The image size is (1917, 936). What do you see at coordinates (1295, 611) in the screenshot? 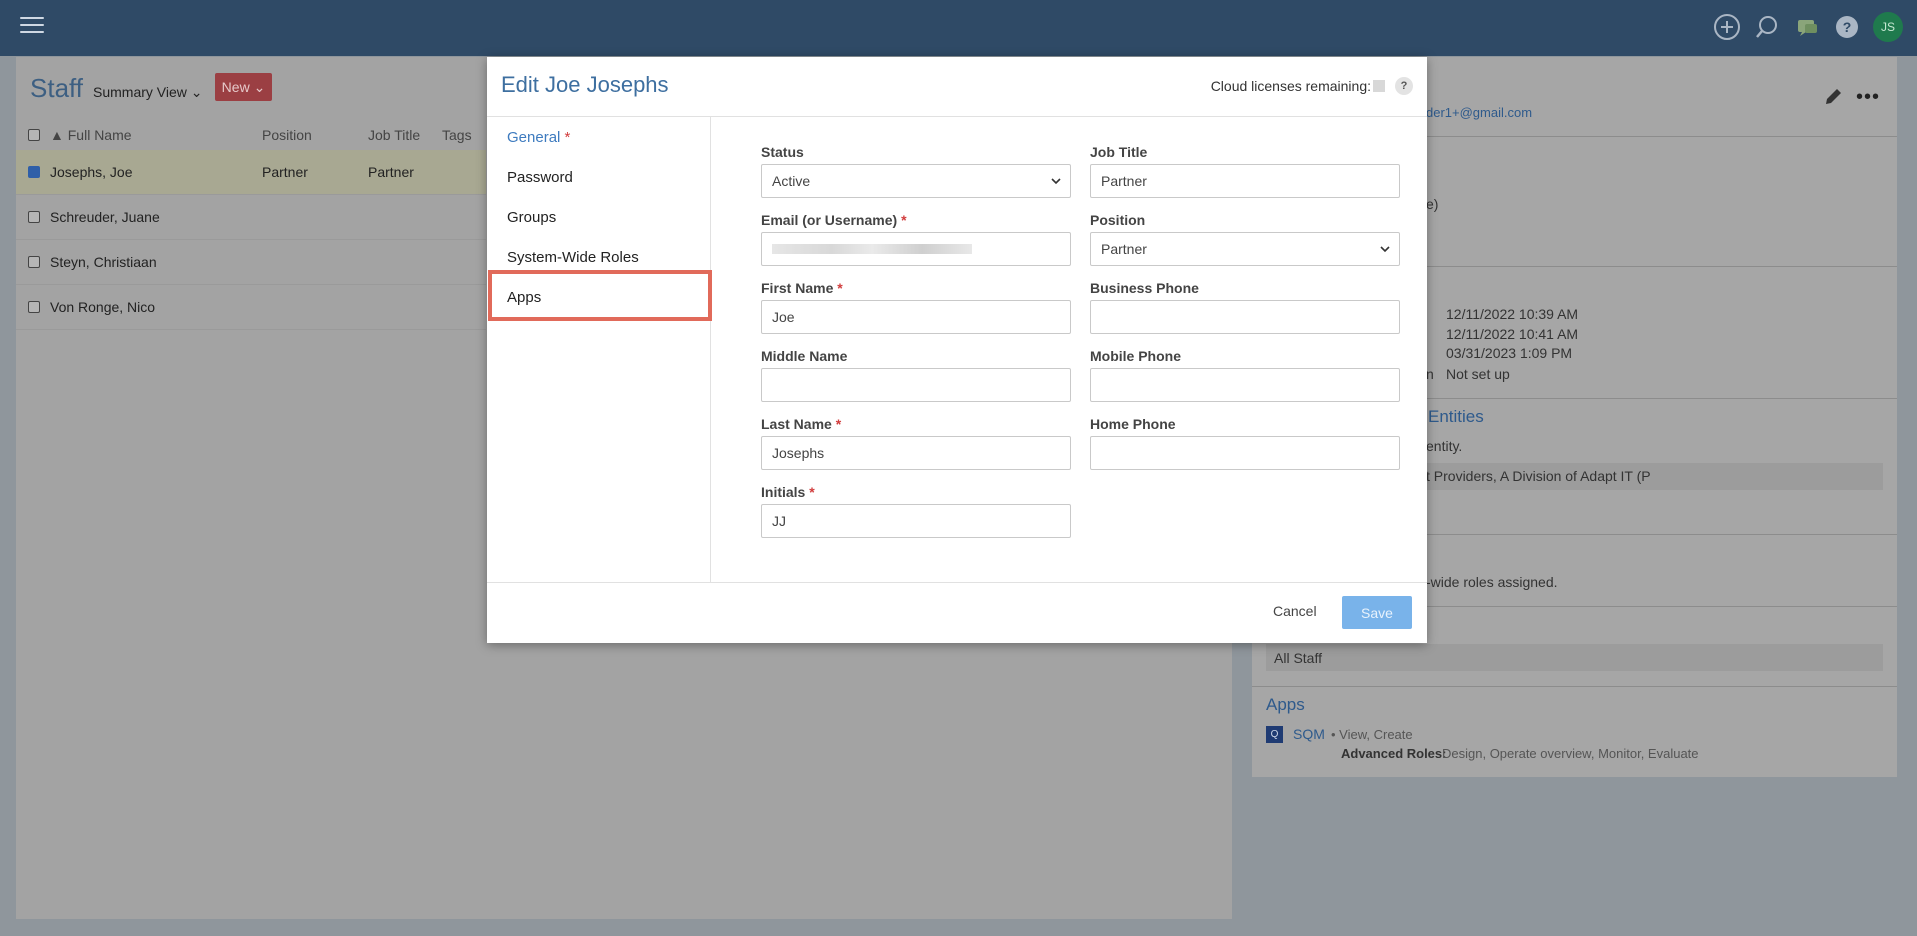
I see `cancel-button: Cancel` at bounding box center [1295, 611].